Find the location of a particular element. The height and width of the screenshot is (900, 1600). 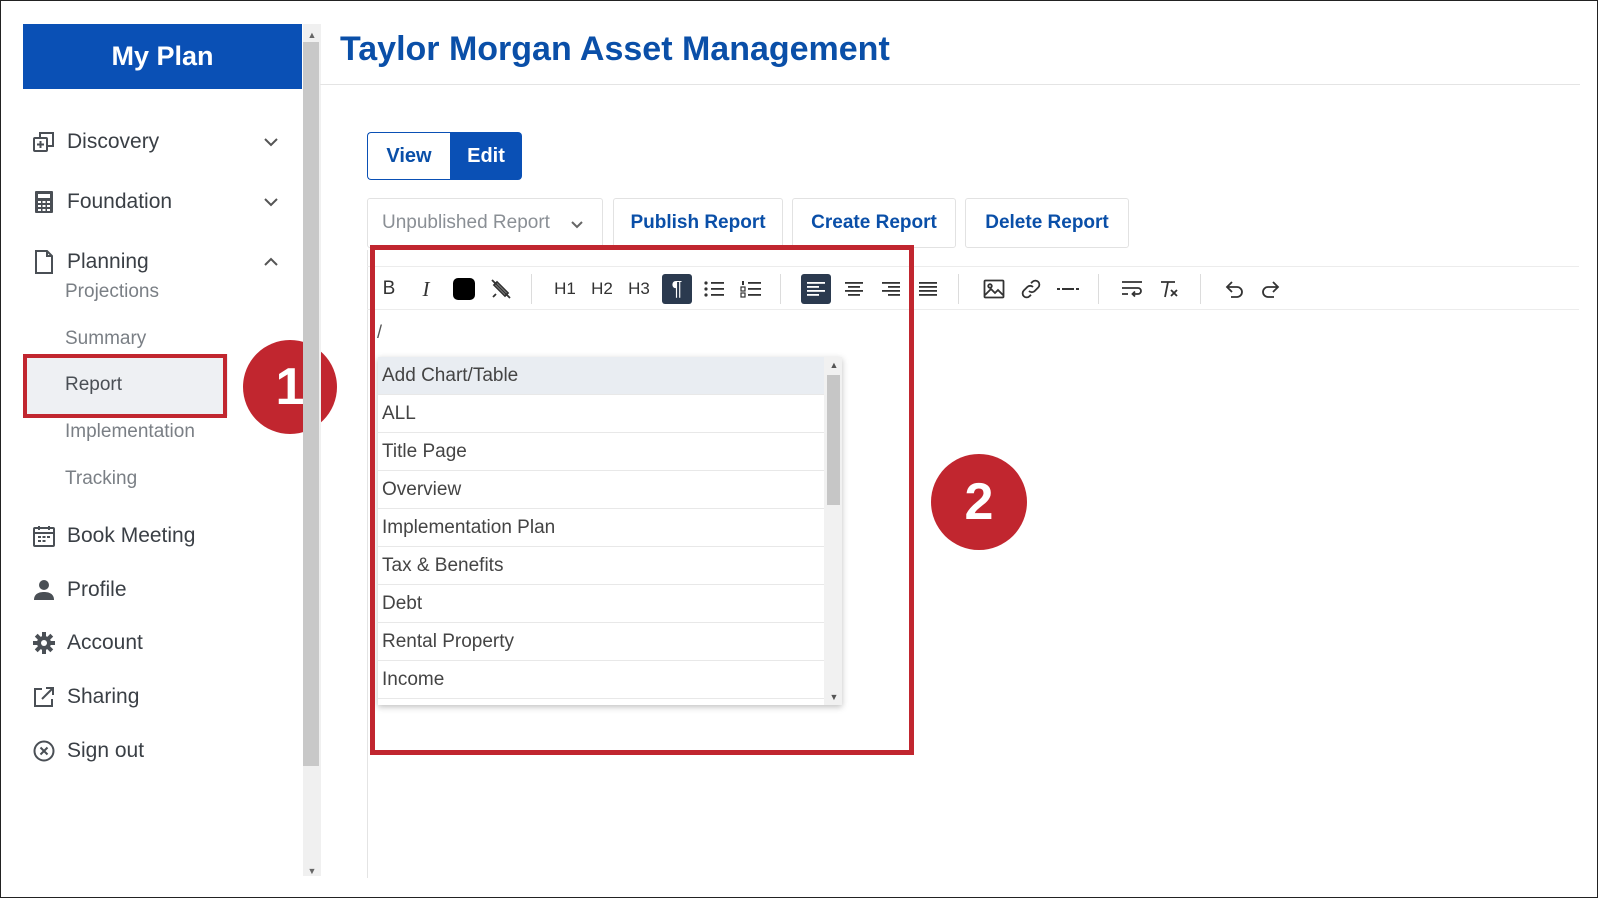

share-icon is located at coordinates (44, 697).